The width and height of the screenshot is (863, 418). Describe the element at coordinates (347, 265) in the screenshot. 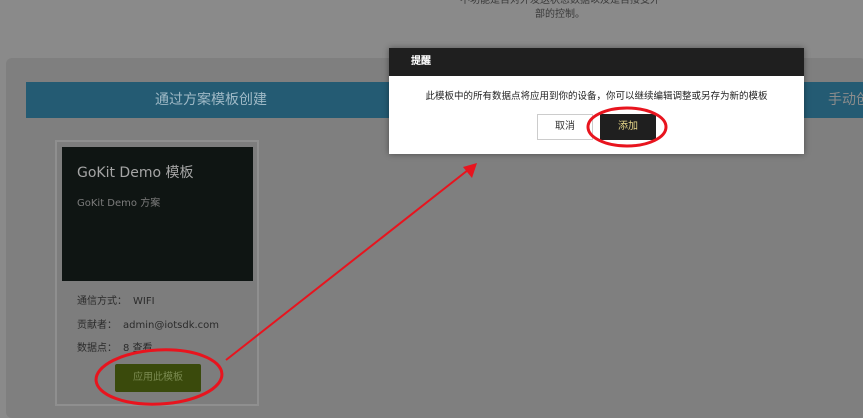

I see `annotation-arrow-line` at that location.